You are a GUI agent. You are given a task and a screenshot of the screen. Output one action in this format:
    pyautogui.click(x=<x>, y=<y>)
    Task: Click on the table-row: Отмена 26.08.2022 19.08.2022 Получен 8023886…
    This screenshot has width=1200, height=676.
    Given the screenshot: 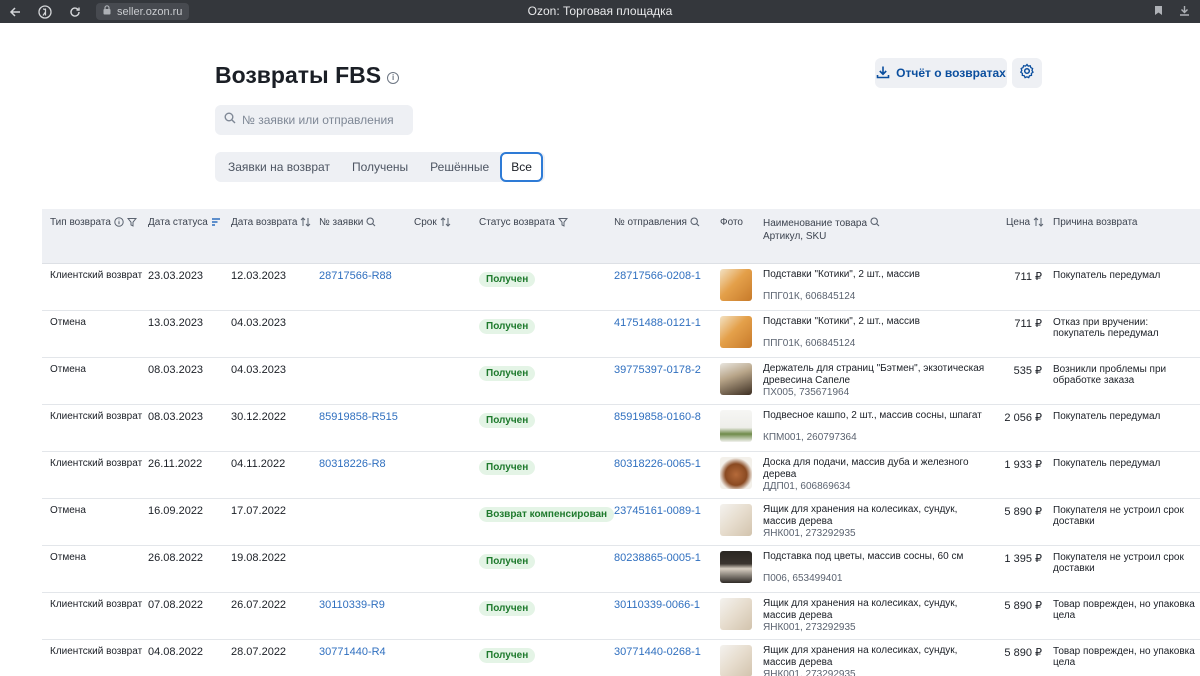 What is the action you would take?
    pyautogui.click(x=621, y=569)
    